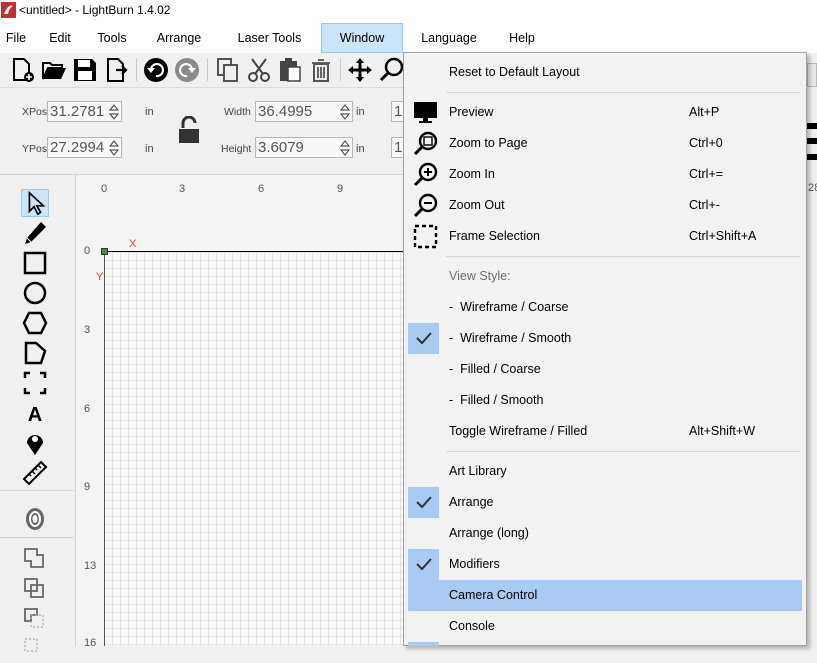 The height and width of the screenshot is (663, 817). I want to click on pentagon-icon, so click(35, 353).